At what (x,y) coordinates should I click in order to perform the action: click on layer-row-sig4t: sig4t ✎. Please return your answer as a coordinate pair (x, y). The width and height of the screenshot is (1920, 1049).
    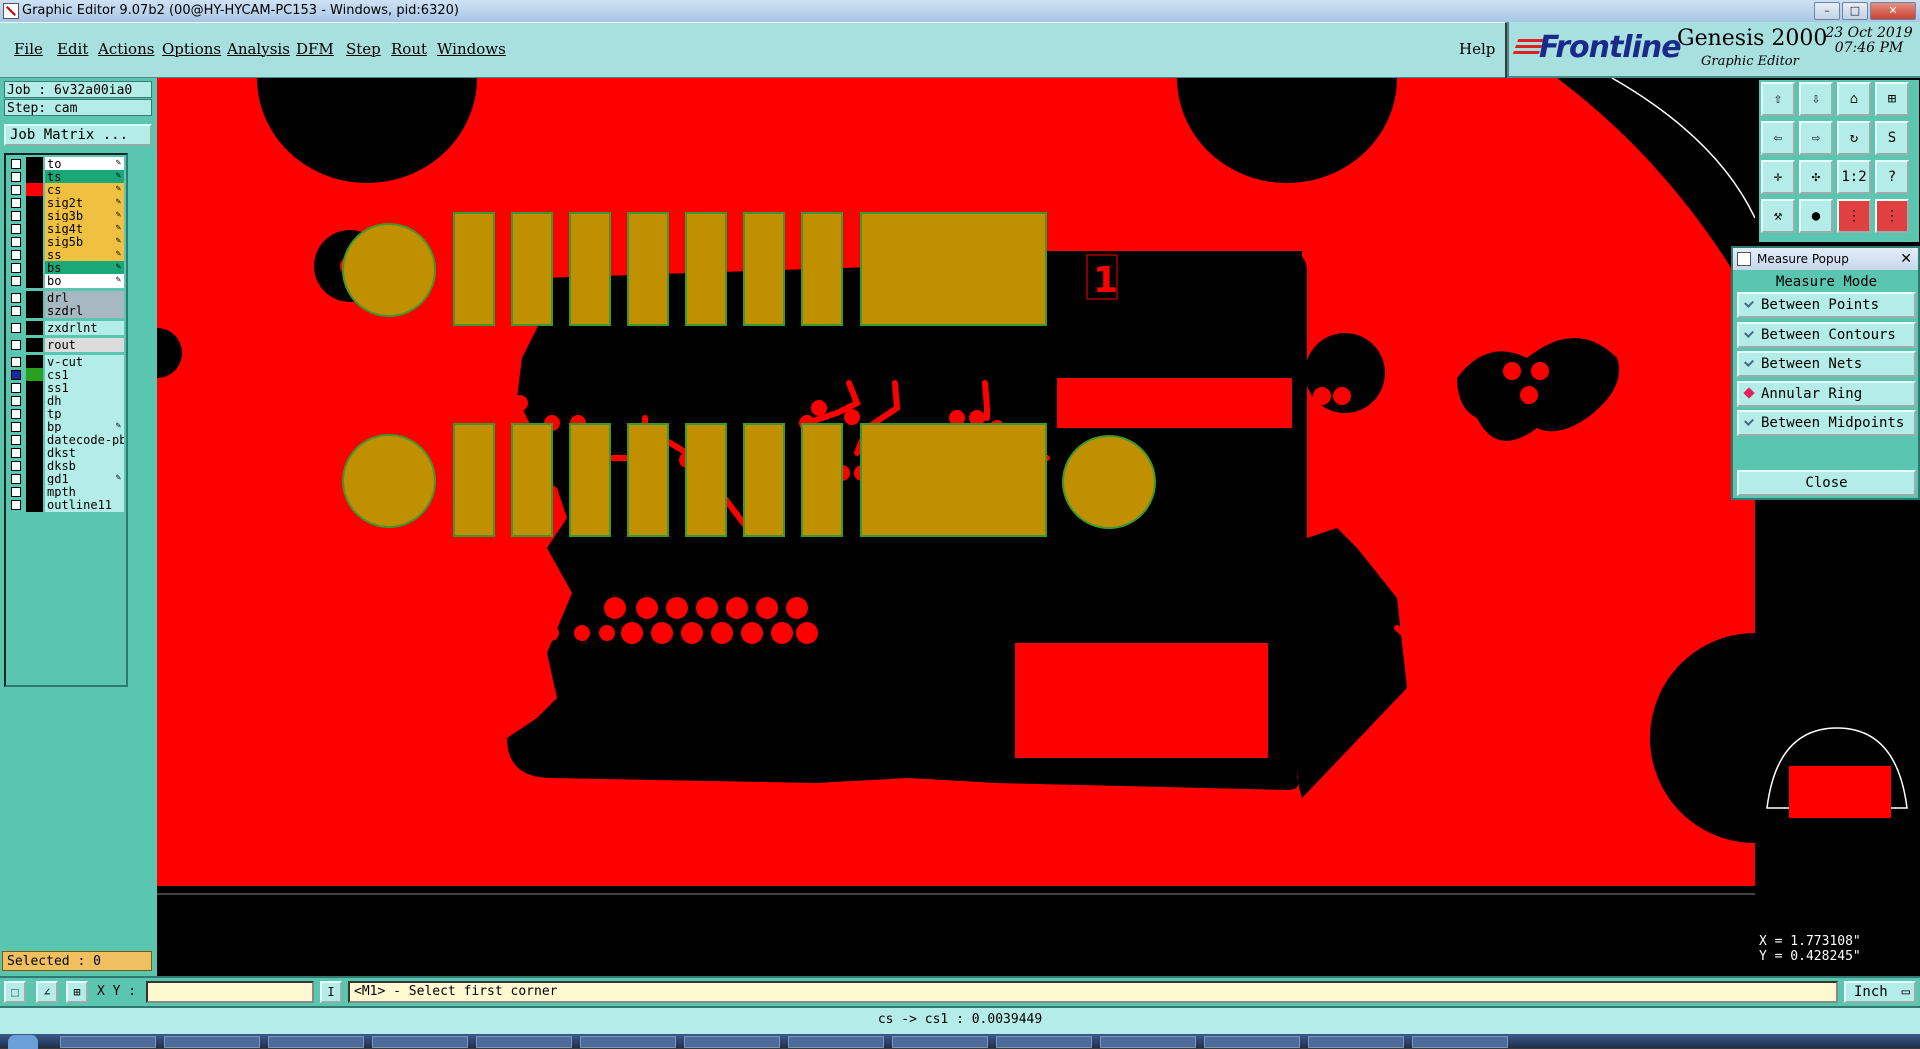
    Looking at the image, I should click on (66, 229).